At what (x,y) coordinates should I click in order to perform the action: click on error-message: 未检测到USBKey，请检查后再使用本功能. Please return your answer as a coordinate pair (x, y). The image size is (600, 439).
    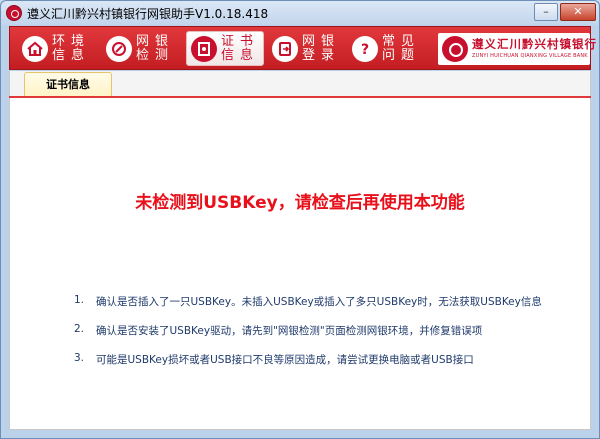
    Looking at the image, I should click on (300, 203).